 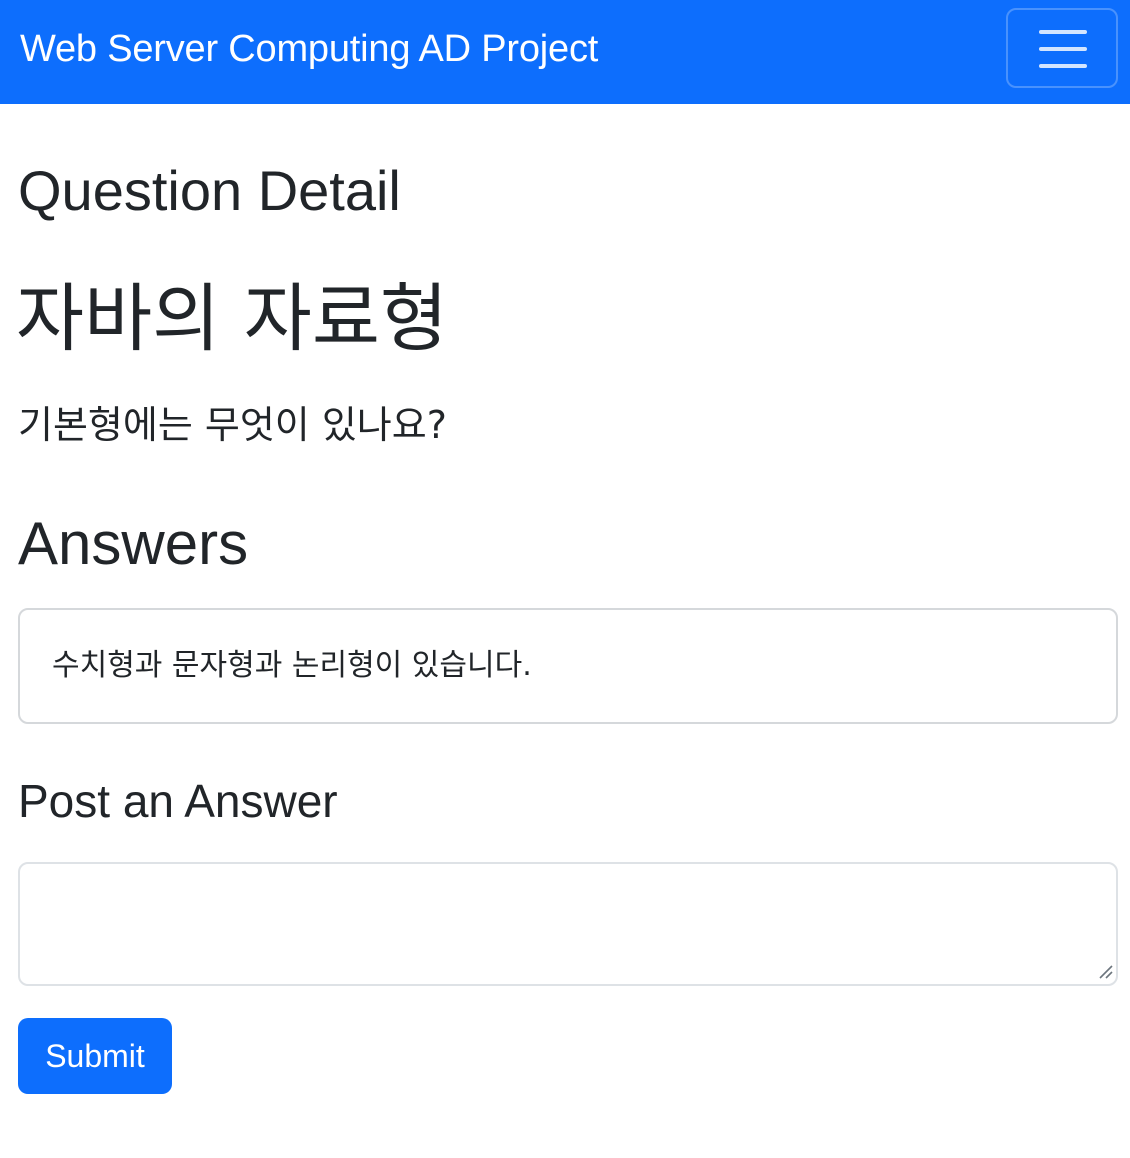 What do you see at coordinates (1105, 971) in the screenshot?
I see `resize-grip-icon` at bounding box center [1105, 971].